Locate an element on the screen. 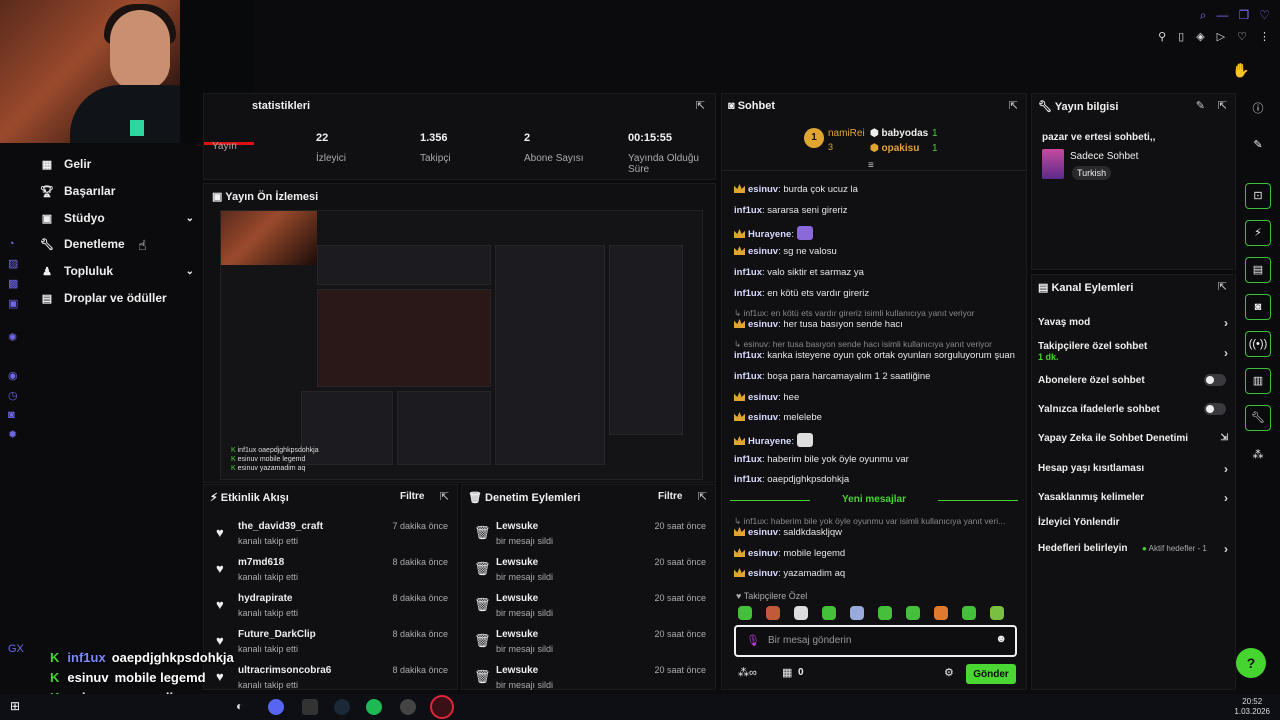  chat-message: esinuv: hee is located at coordinates (879, 398).